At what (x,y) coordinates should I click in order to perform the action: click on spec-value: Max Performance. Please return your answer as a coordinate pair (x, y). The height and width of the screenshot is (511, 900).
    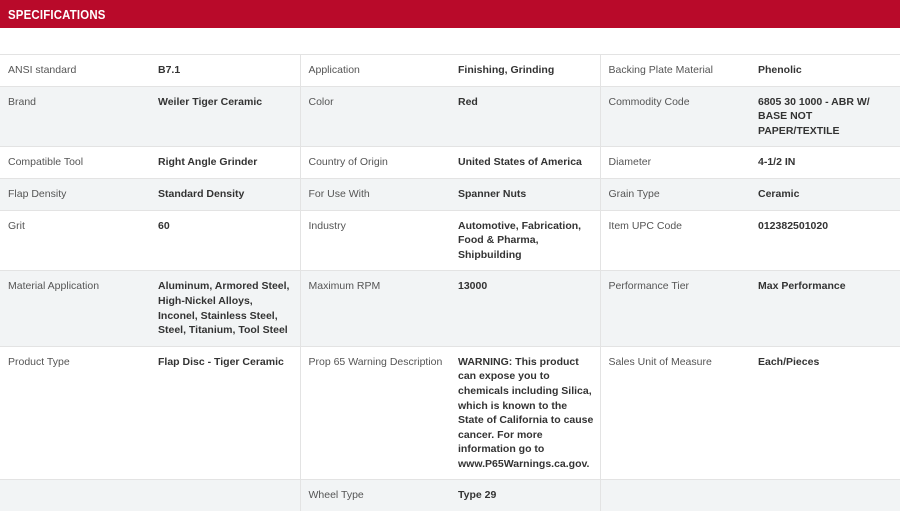
    Looking at the image, I should click on (825, 308).